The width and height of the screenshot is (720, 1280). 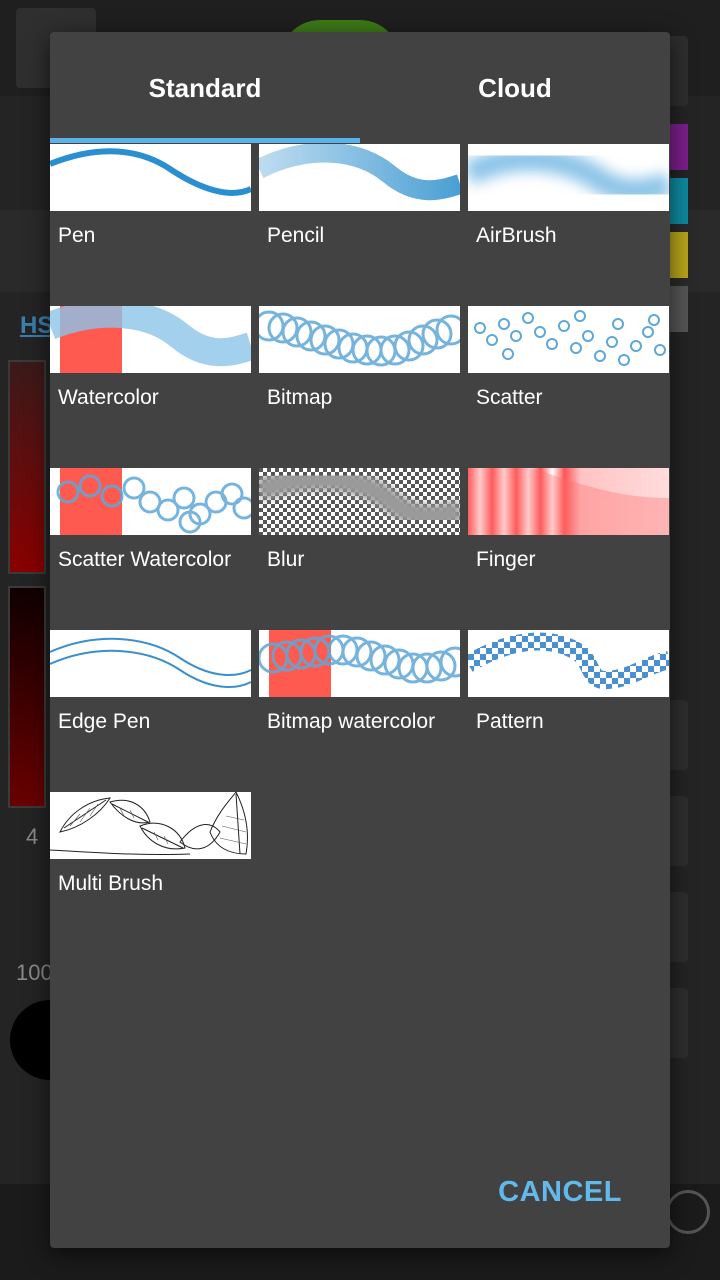 I want to click on background-size-value: 4, so click(x=32, y=836).